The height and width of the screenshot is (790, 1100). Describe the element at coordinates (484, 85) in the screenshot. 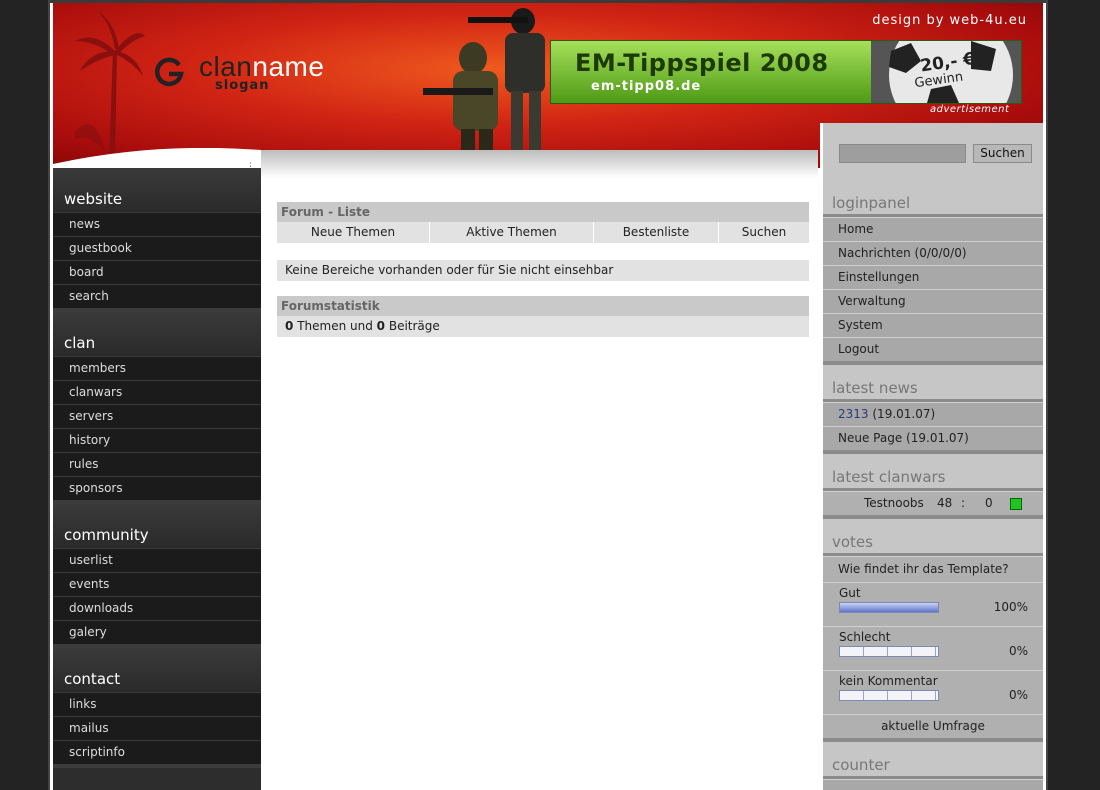

I see `soldiers-graphic` at that location.